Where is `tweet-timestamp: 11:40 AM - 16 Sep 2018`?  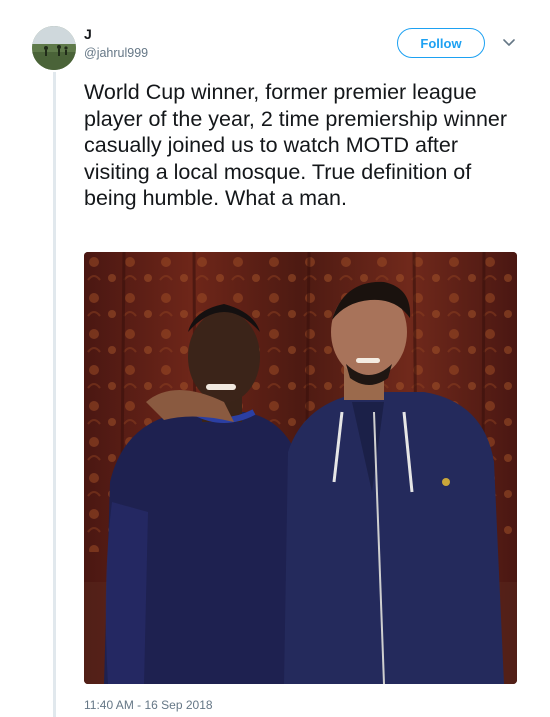
tweet-timestamp: 11:40 AM - 16 Sep 2018 is located at coordinates (148, 705).